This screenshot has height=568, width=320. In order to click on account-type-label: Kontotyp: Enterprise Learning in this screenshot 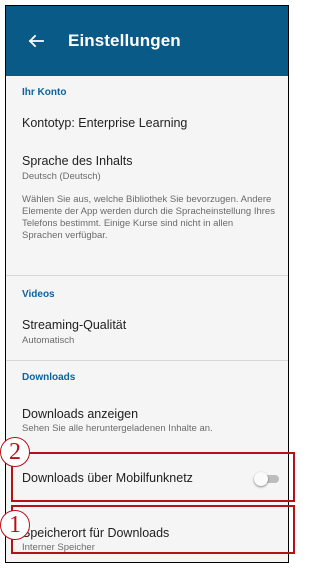, I will do `click(105, 123)`.